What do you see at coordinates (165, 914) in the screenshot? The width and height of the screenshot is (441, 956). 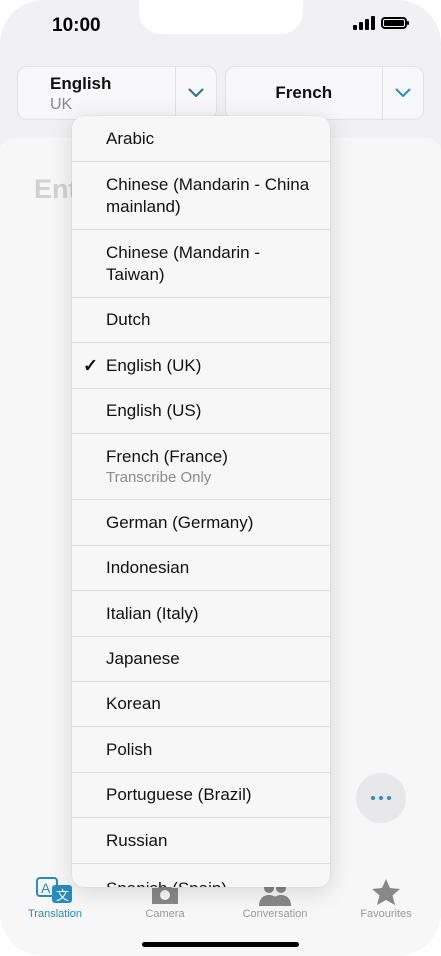 I see `tab-label: Camera` at bounding box center [165, 914].